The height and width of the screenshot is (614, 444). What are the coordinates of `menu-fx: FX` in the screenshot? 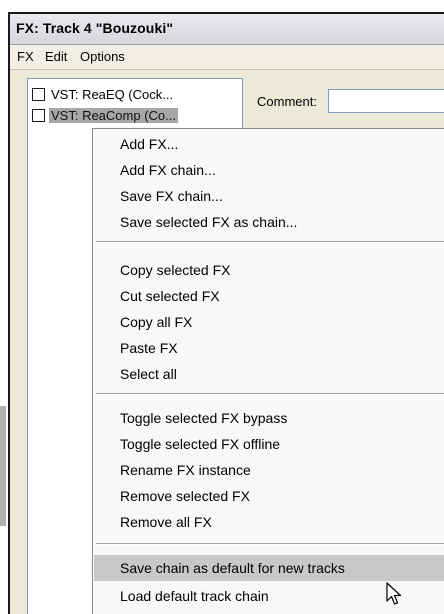 It's located at (25, 56).